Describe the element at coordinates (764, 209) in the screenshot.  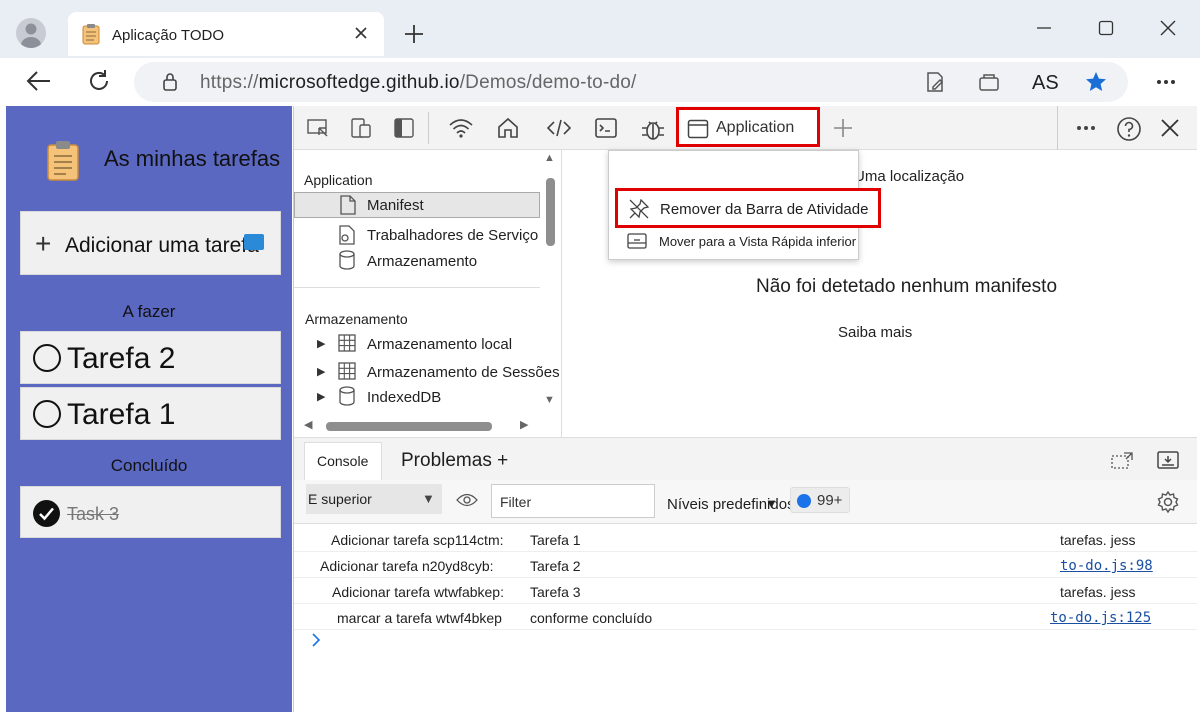
I see `menu-item-label: Remover da Barra de Atividade` at that location.